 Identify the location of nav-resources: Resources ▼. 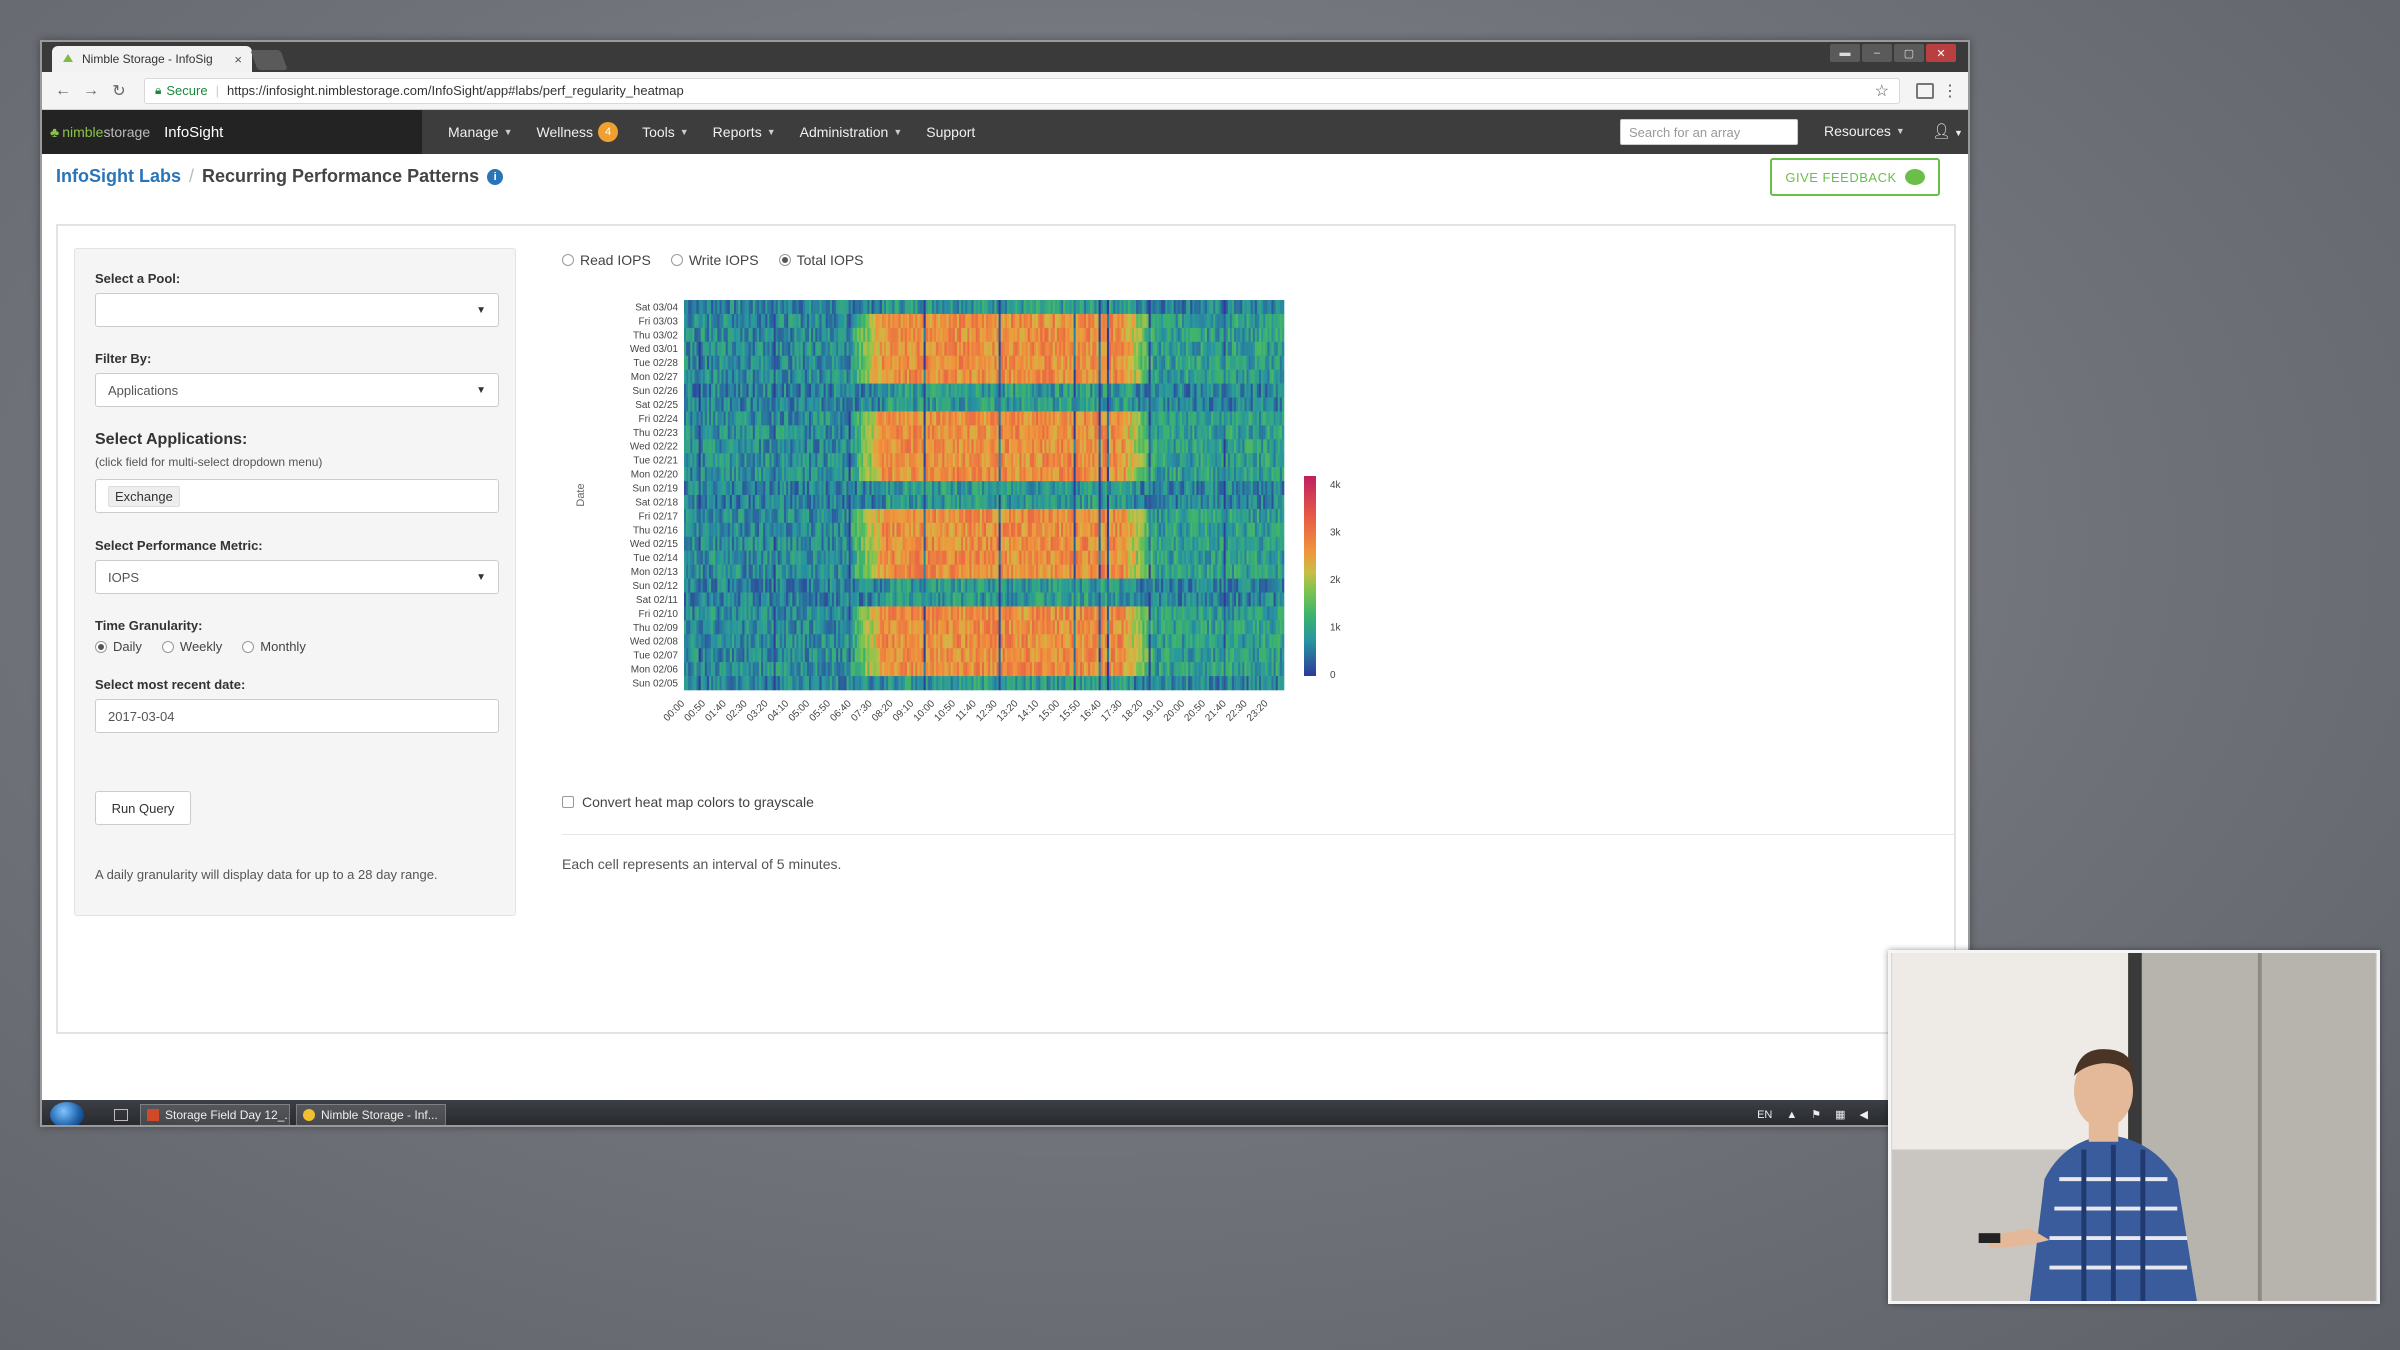
(1864, 131).